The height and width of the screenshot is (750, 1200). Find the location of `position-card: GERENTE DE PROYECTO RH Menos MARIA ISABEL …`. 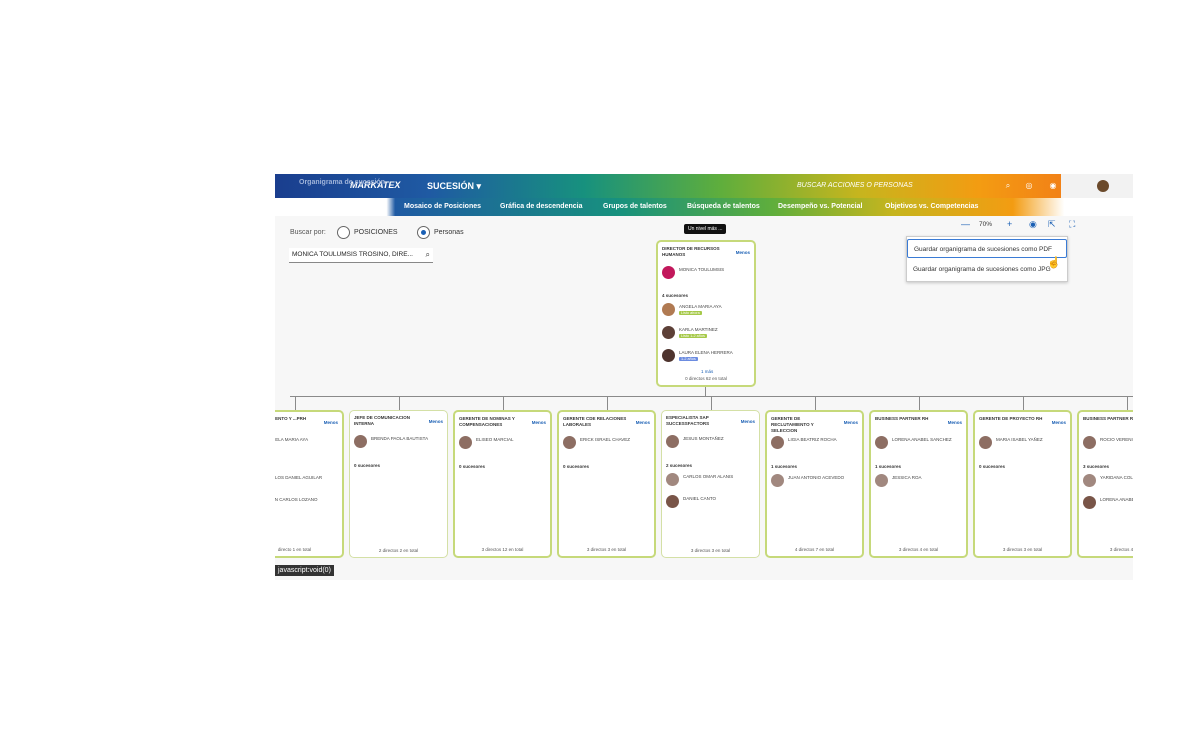

position-card: GERENTE DE PROYECTO RH Menos MARIA ISABEL … is located at coordinates (1022, 484).